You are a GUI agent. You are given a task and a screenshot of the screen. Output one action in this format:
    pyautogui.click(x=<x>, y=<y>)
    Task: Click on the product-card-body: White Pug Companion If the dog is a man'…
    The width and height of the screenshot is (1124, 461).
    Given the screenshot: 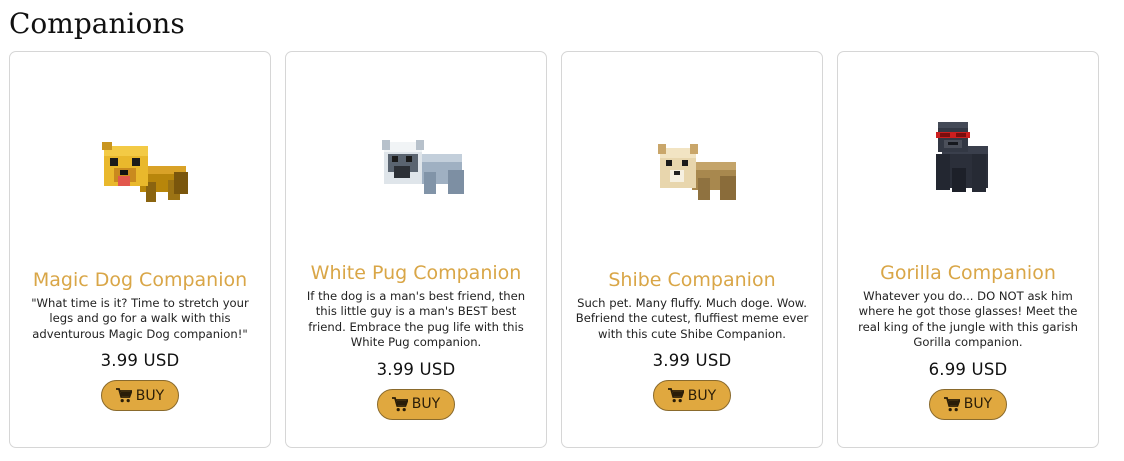 What is the action you would take?
    pyautogui.click(x=416, y=340)
    